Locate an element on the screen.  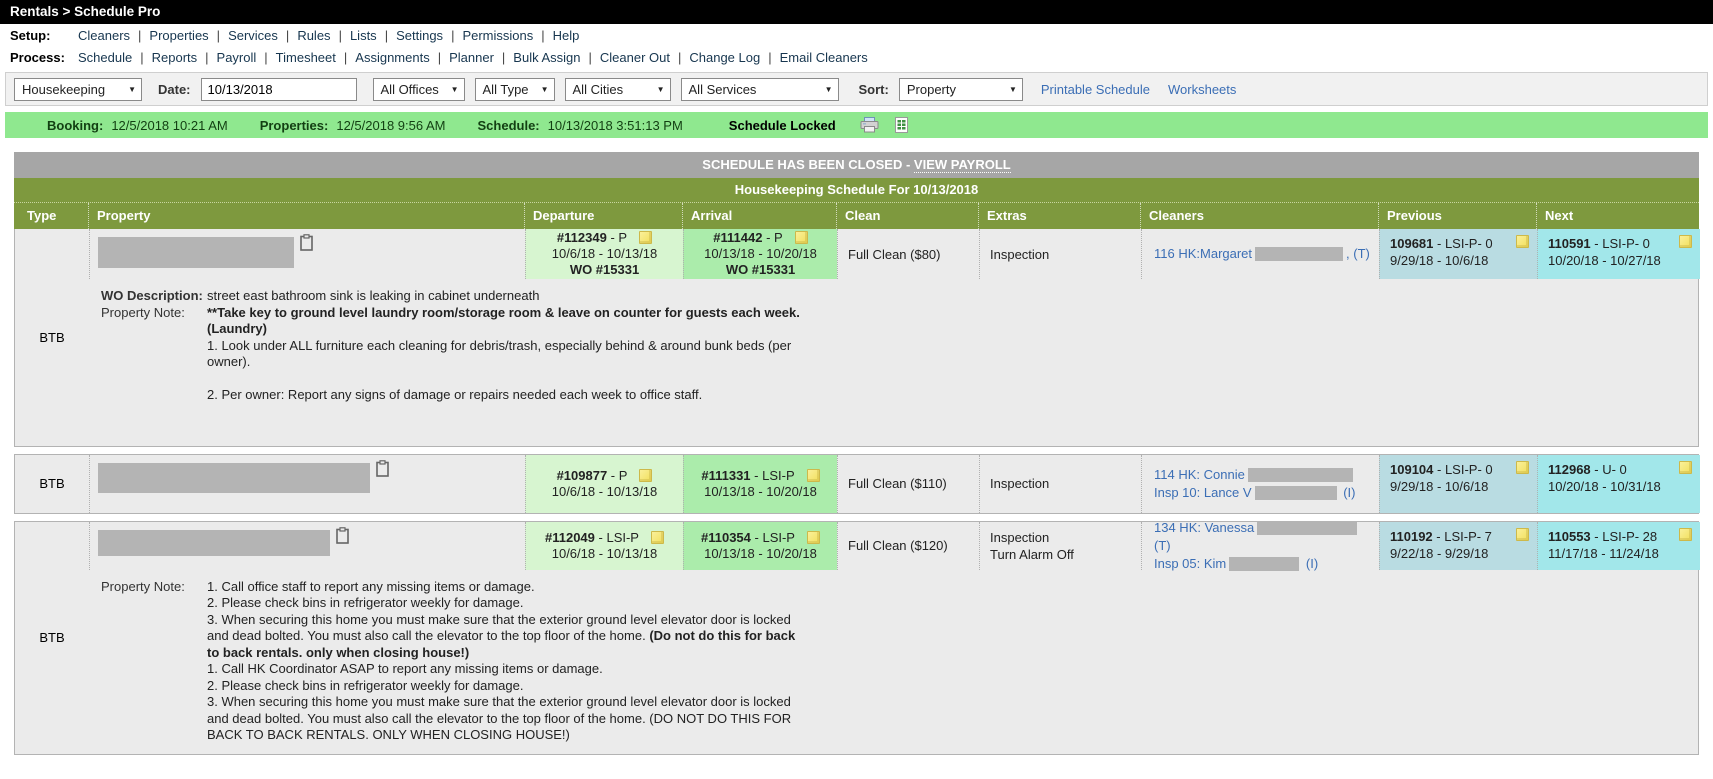
schedule-locked-badge: Schedule Locked is located at coordinates (782, 125).